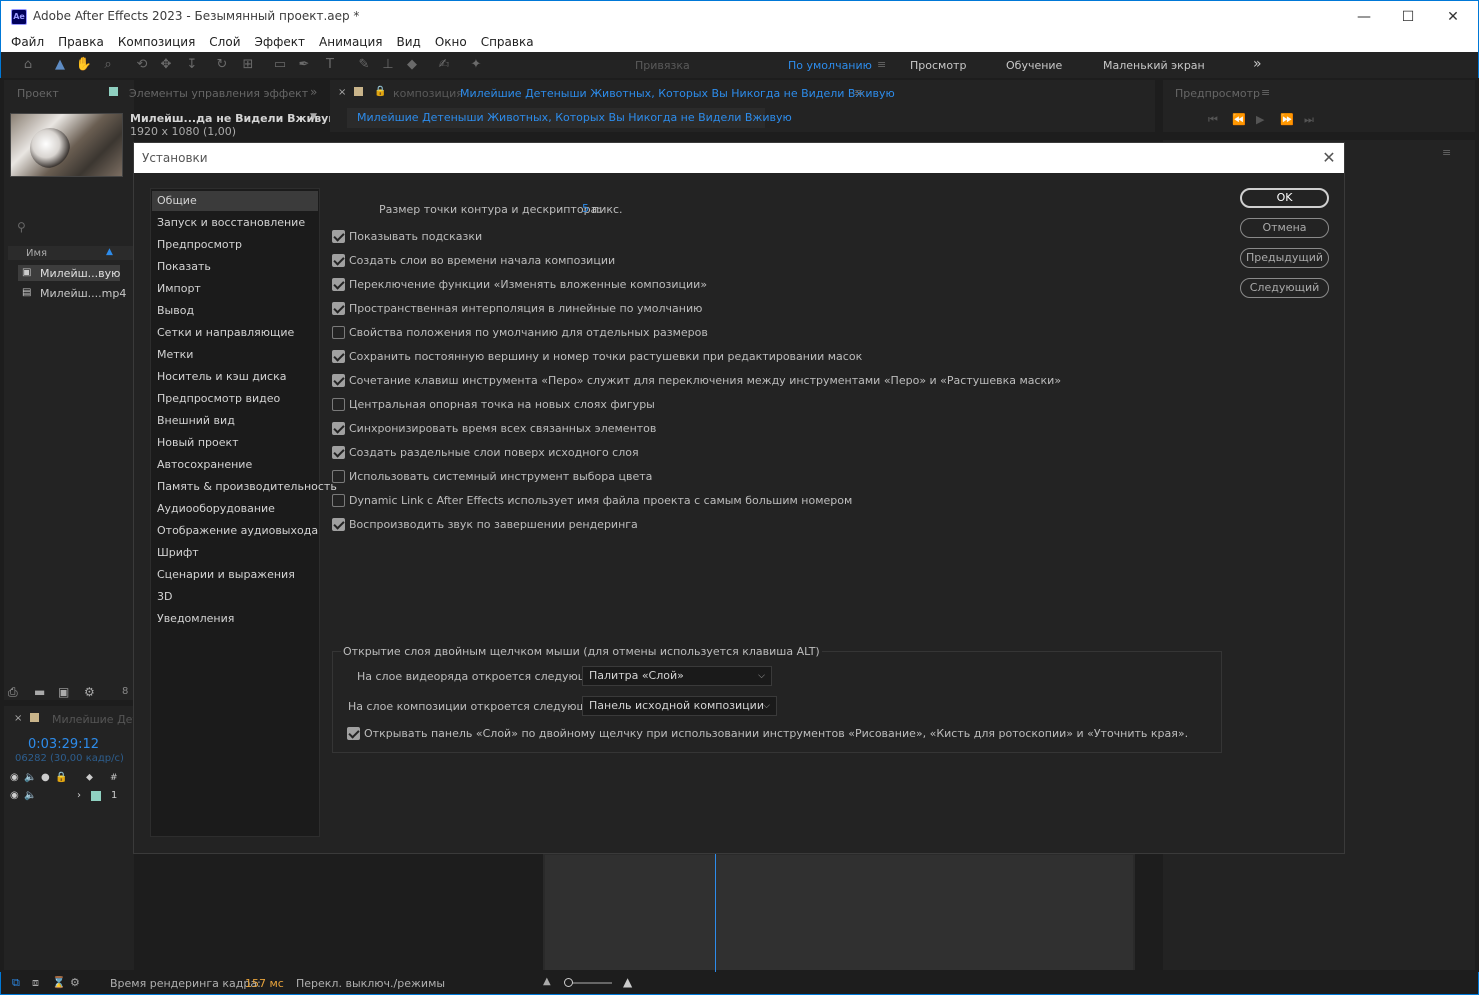  Describe the element at coordinates (353, 733) in the screenshot. I see `paint-tools-checkbox` at that location.